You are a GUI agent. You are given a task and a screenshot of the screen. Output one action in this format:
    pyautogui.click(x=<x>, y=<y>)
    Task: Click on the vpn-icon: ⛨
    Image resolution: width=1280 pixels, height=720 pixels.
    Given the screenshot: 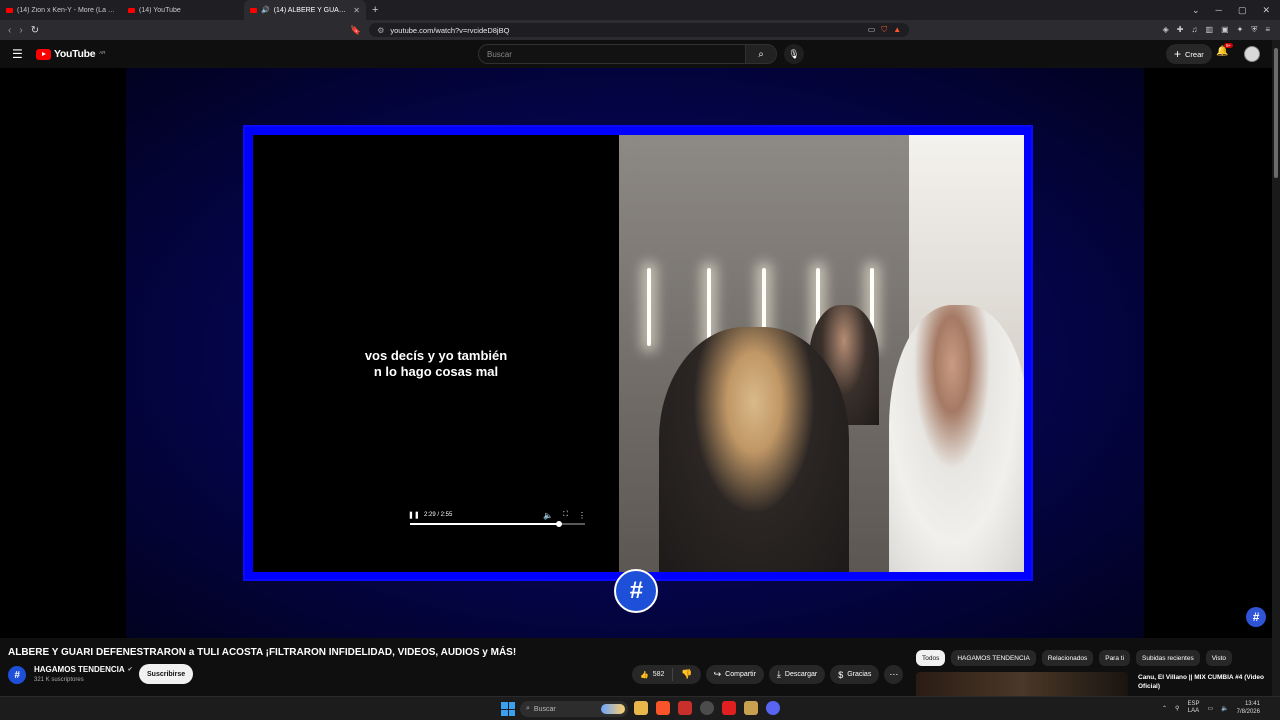 What is the action you would take?
    pyautogui.click(x=1254, y=30)
    